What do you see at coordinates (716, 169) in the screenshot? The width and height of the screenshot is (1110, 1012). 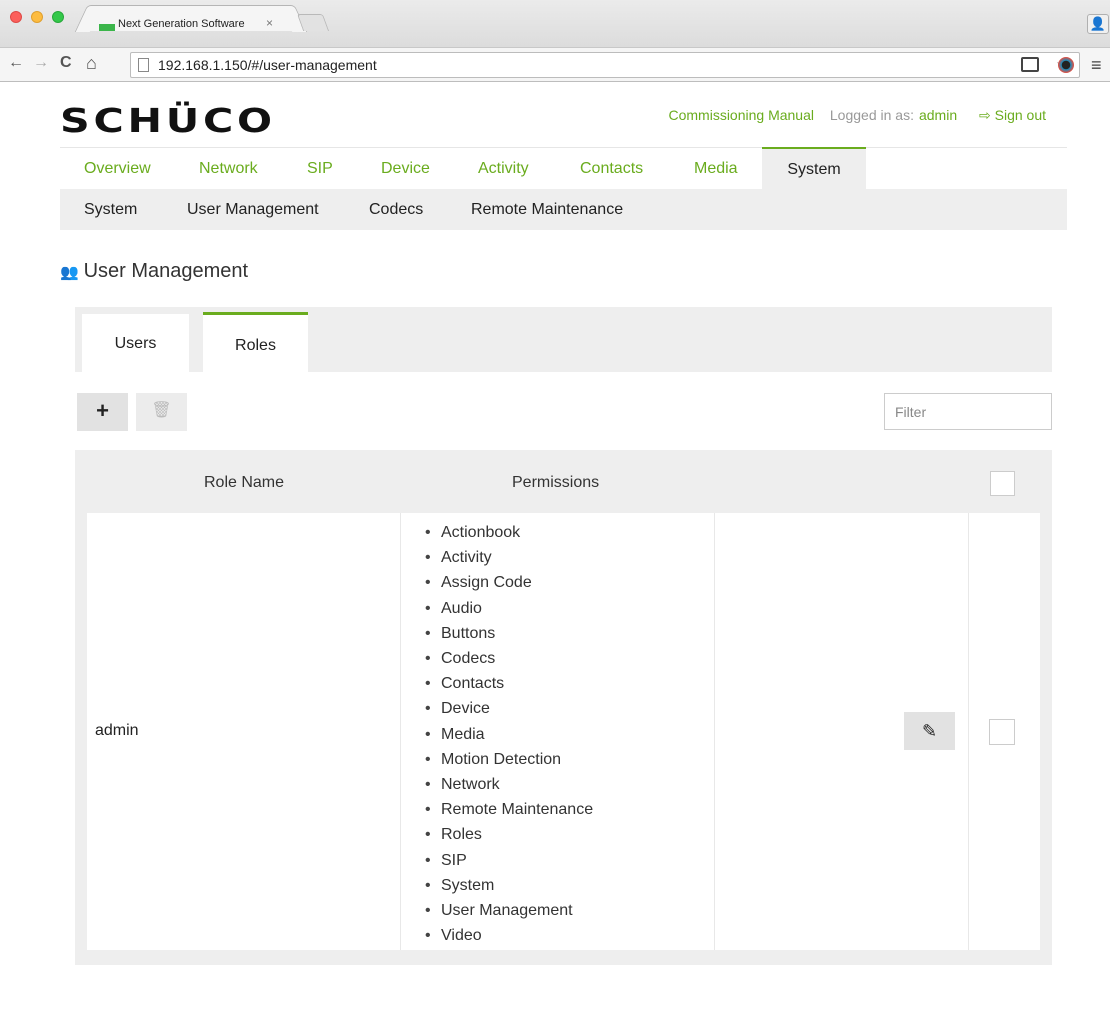 I see `nav-media: Media` at bounding box center [716, 169].